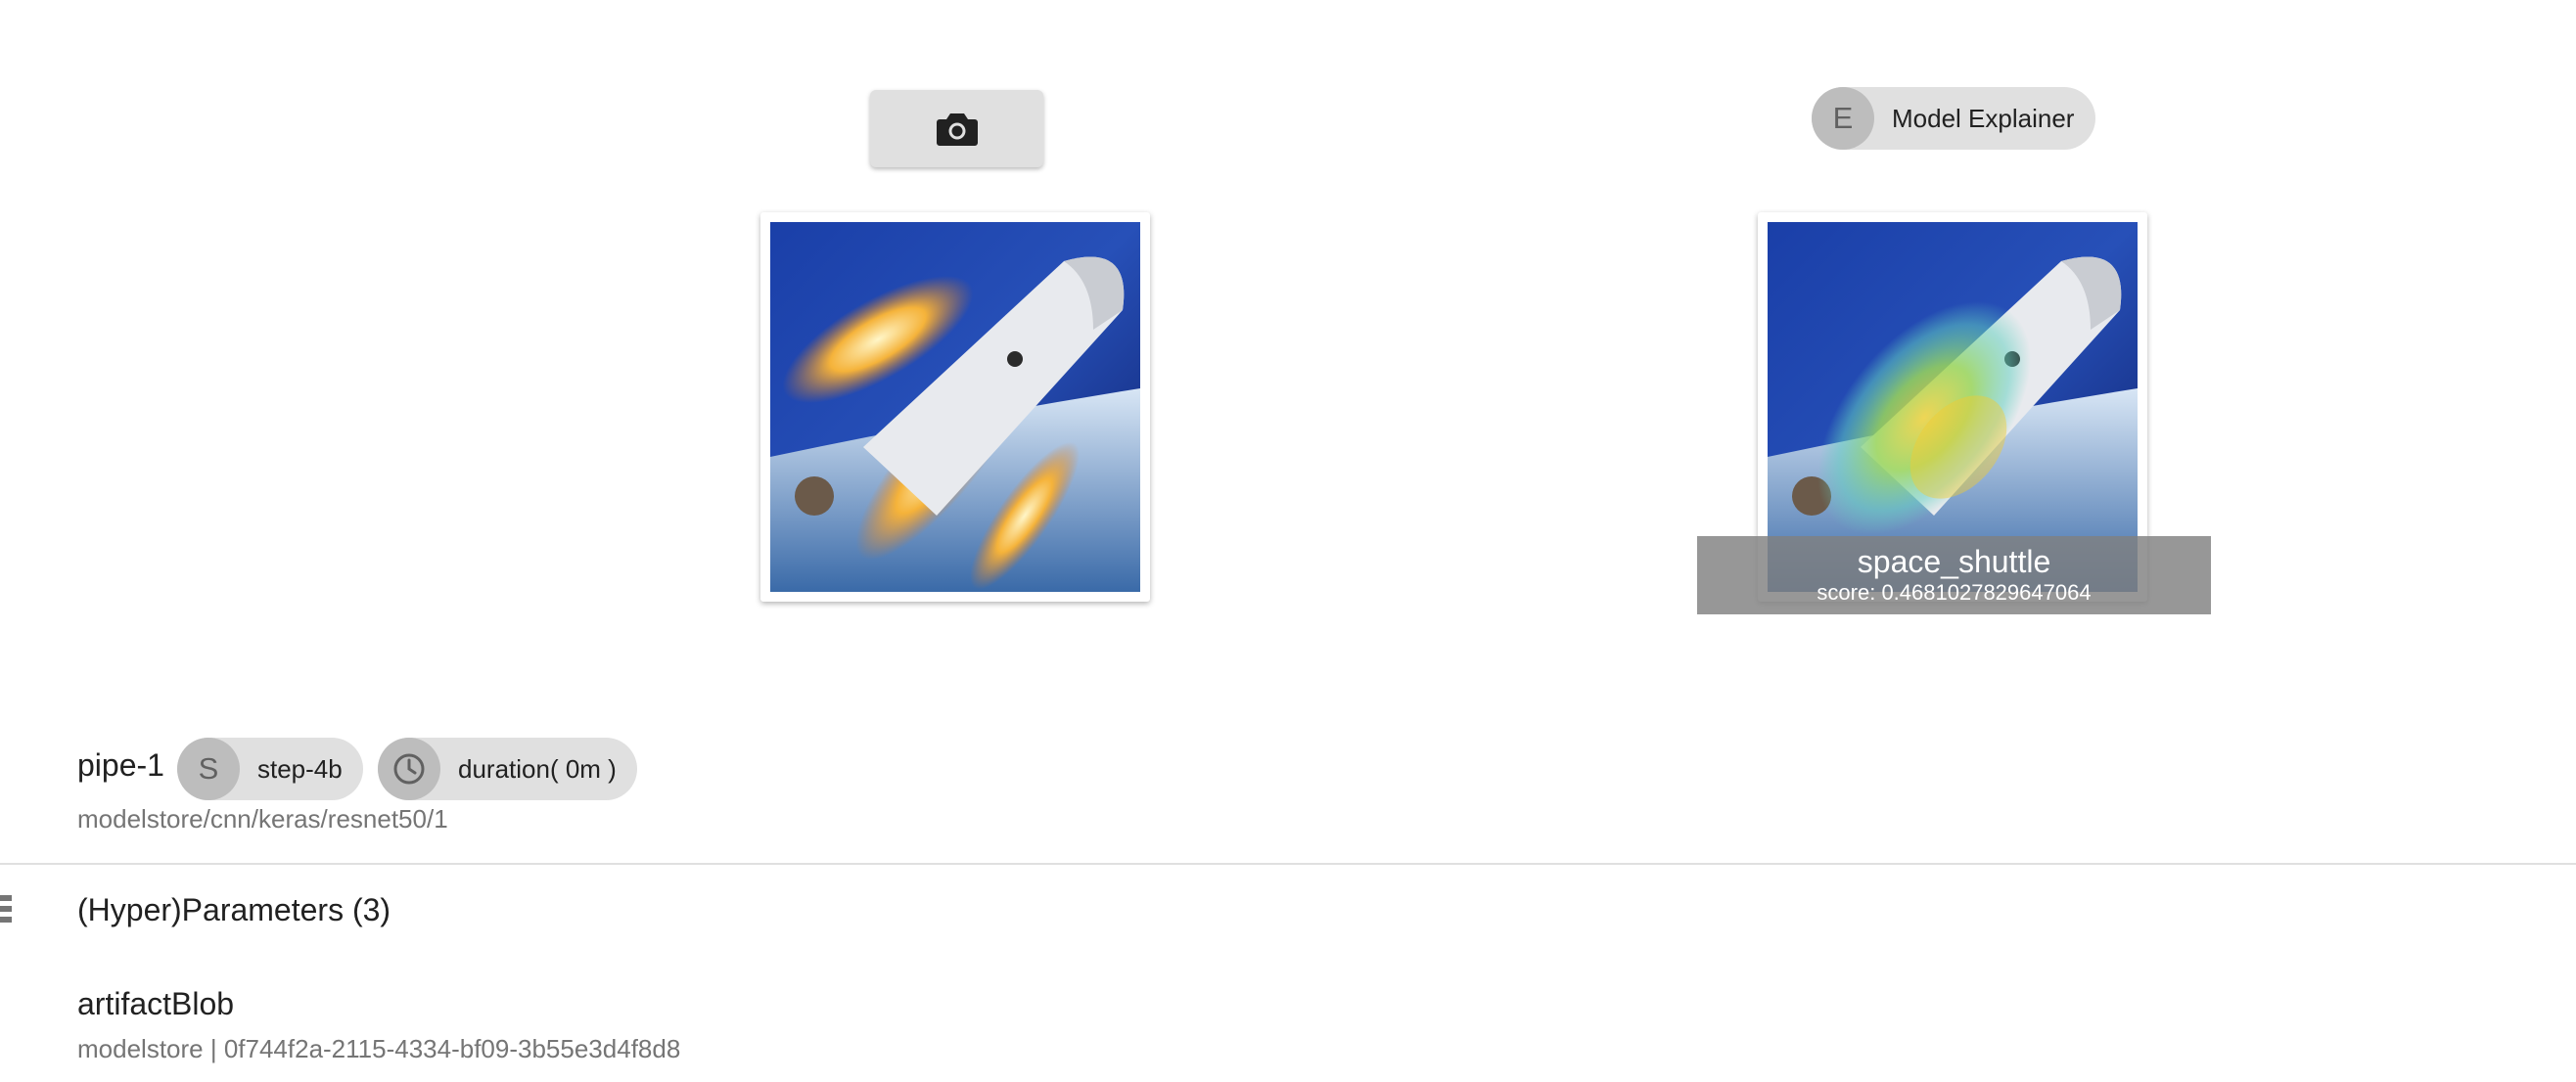  What do you see at coordinates (120, 765) in the screenshot?
I see `pipeline-name: pipe-1` at bounding box center [120, 765].